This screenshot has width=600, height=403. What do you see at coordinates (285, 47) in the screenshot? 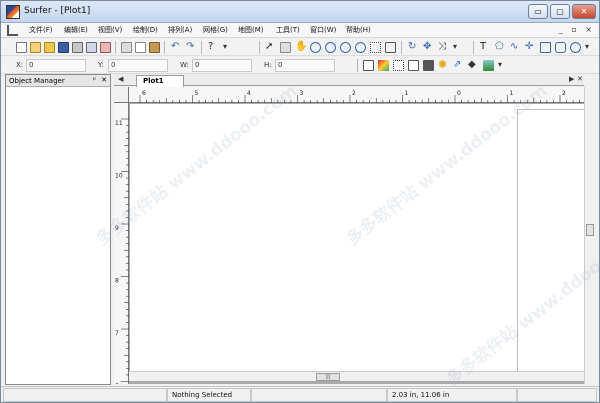
I see `block-select-icon` at bounding box center [285, 47].